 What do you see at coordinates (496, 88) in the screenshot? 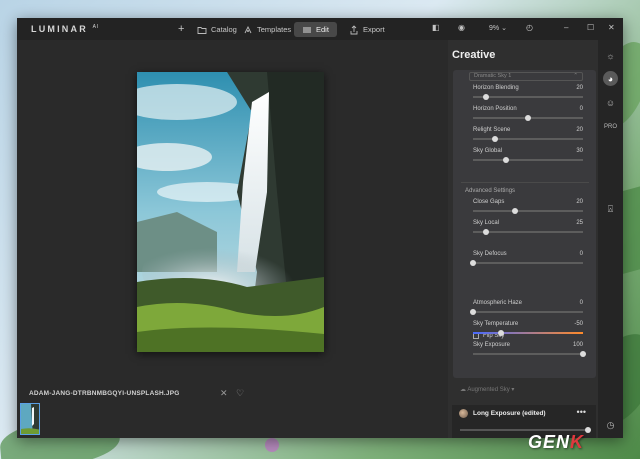
I see `slider-label: Horizon Blending` at bounding box center [496, 88].